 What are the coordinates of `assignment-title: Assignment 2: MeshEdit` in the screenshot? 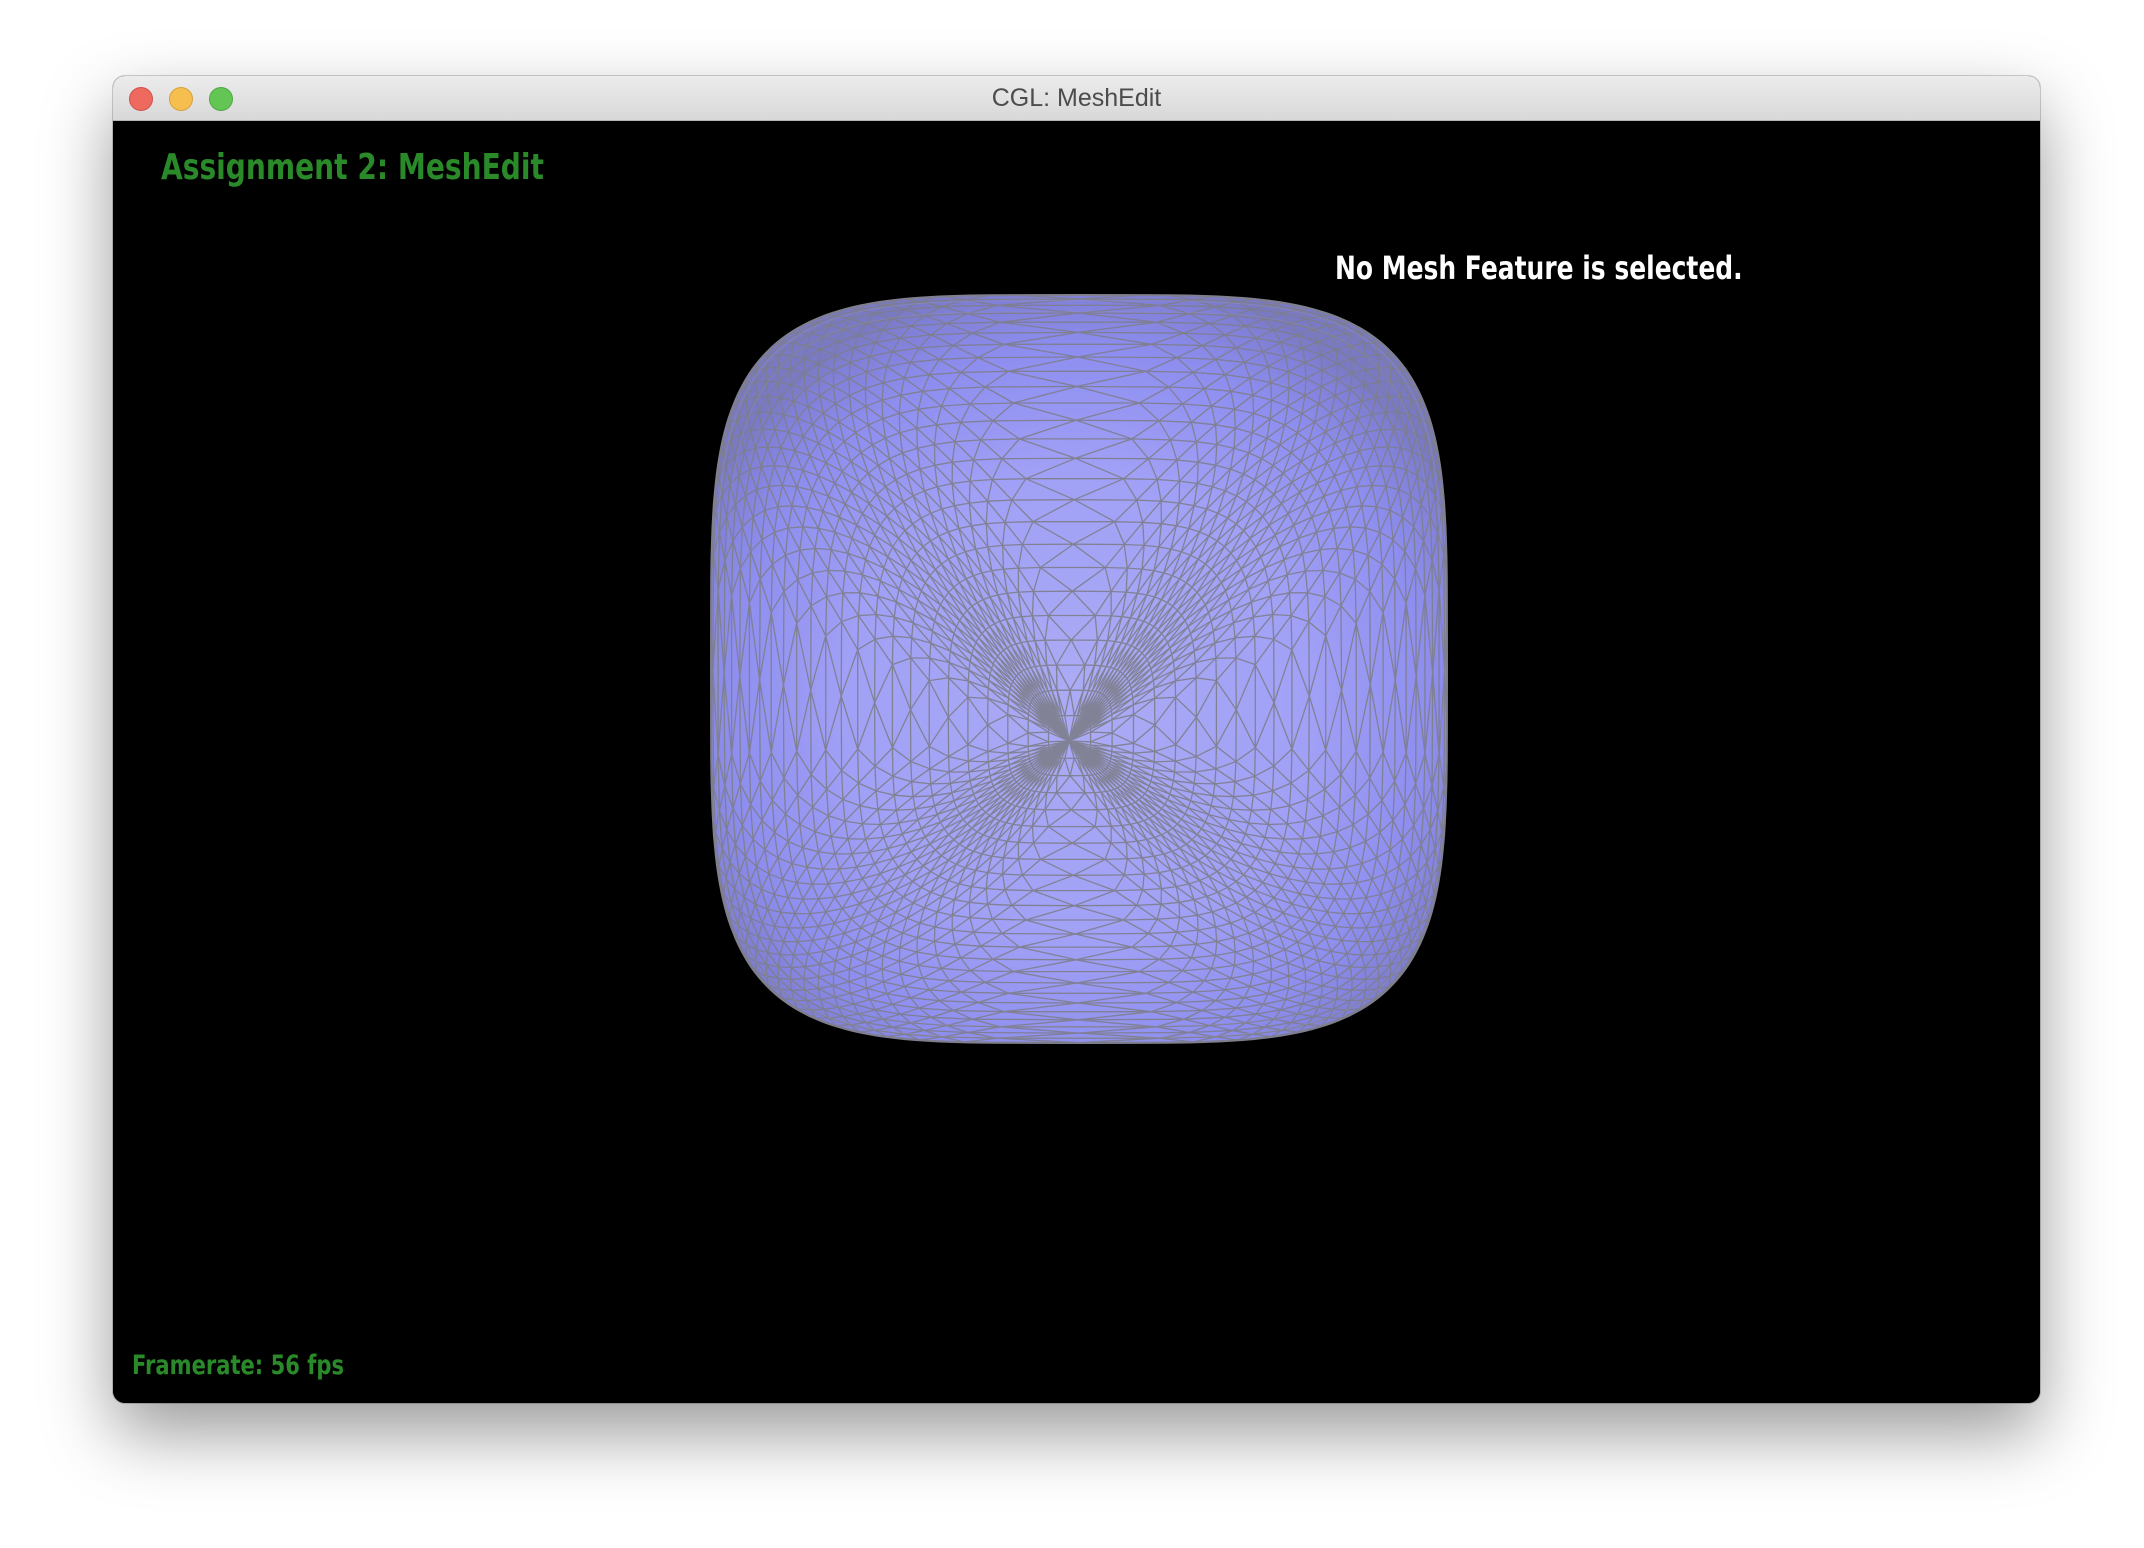 It's located at (352, 167).